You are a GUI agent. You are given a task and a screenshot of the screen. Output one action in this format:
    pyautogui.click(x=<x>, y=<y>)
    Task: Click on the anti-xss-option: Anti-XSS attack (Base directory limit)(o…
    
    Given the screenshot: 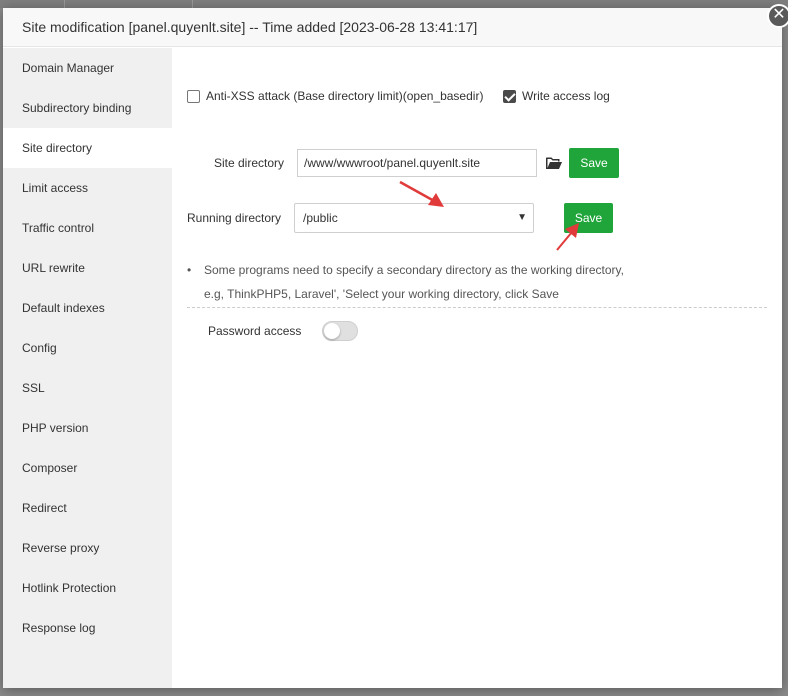 What is the action you would take?
    pyautogui.click(x=335, y=96)
    